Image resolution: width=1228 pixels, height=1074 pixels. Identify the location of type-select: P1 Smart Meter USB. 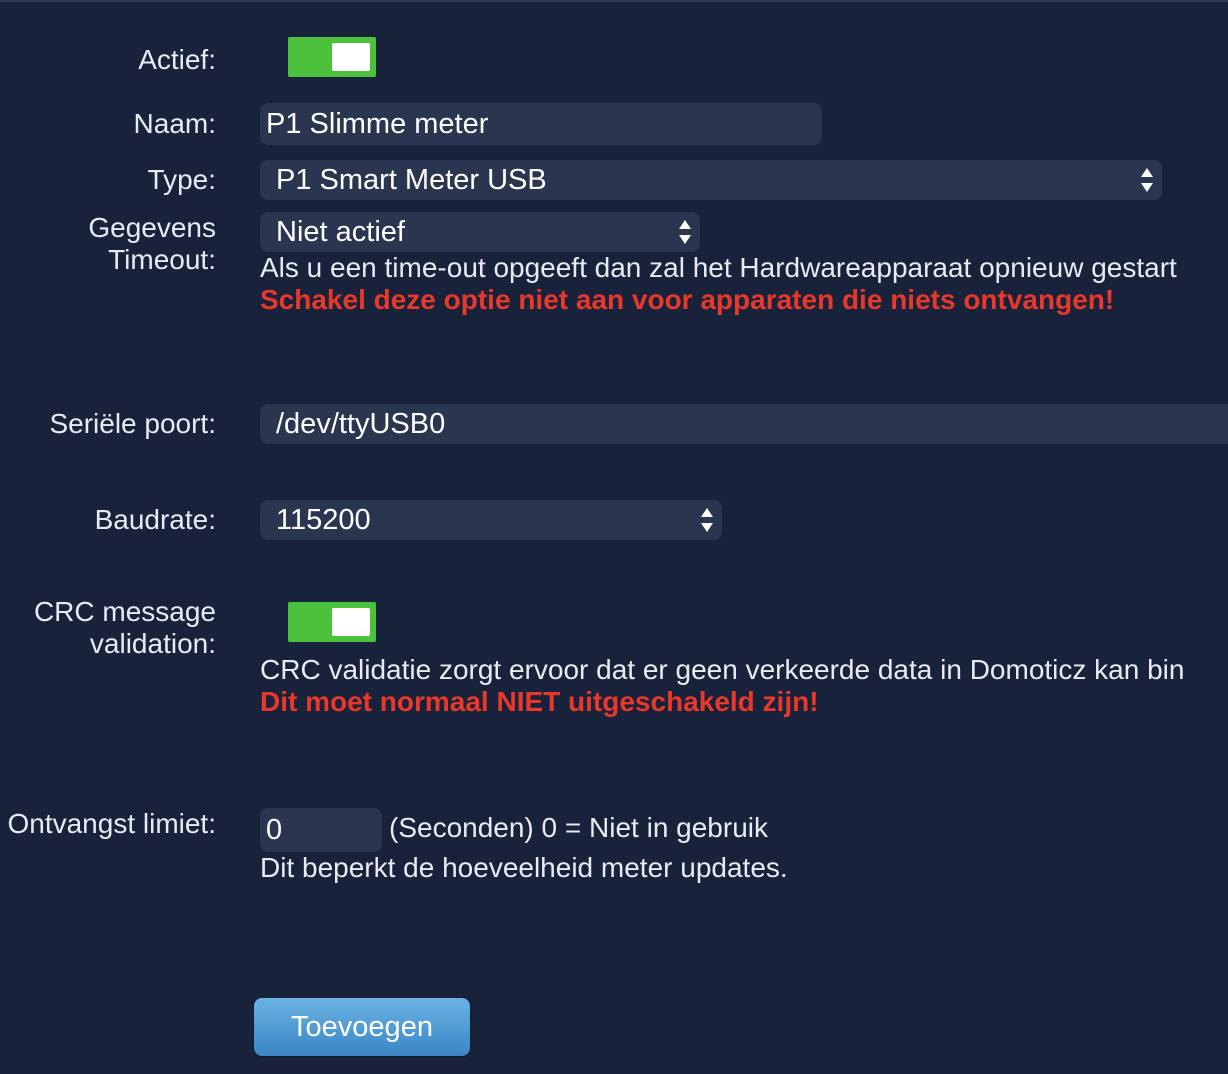
(711, 180).